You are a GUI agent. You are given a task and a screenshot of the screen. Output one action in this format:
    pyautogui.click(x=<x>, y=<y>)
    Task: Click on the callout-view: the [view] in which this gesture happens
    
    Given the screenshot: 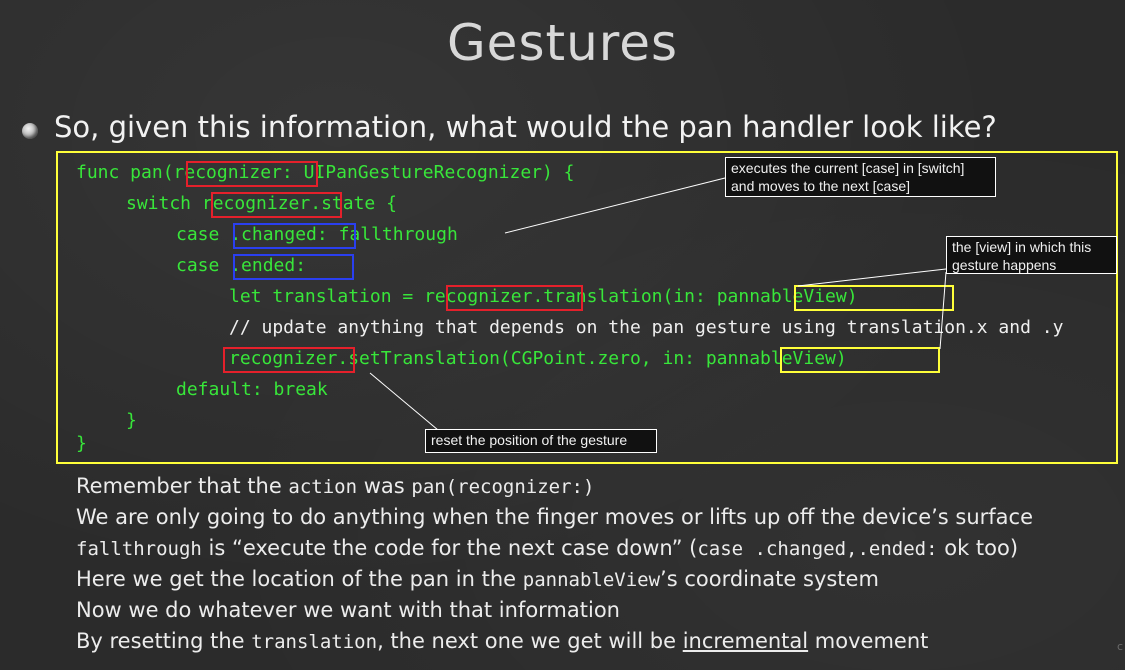 What is the action you would take?
    pyautogui.click(x=1031, y=255)
    